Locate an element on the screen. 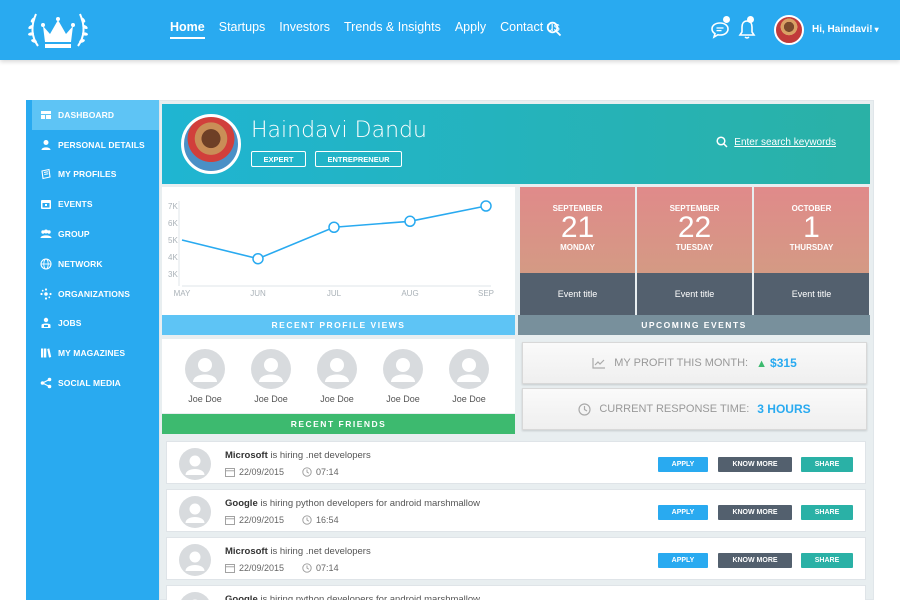  globe-icon is located at coordinates (46, 264).